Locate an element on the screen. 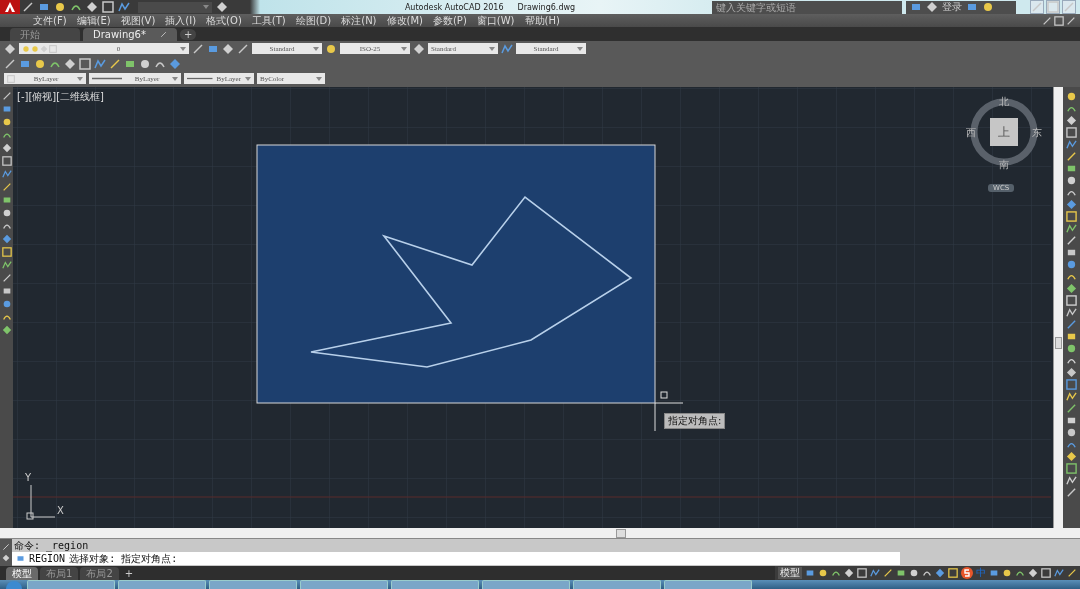 This screenshot has width=1080, height=589. y-axis-label: Y is located at coordinates (28, 477).